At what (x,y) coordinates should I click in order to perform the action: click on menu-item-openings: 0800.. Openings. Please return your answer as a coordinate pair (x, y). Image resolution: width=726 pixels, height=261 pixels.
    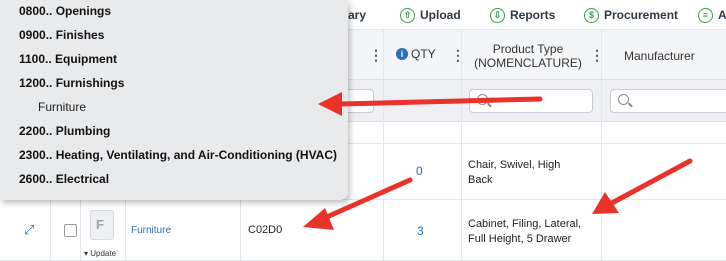
    Looking at the image, I should click on (65, 11).